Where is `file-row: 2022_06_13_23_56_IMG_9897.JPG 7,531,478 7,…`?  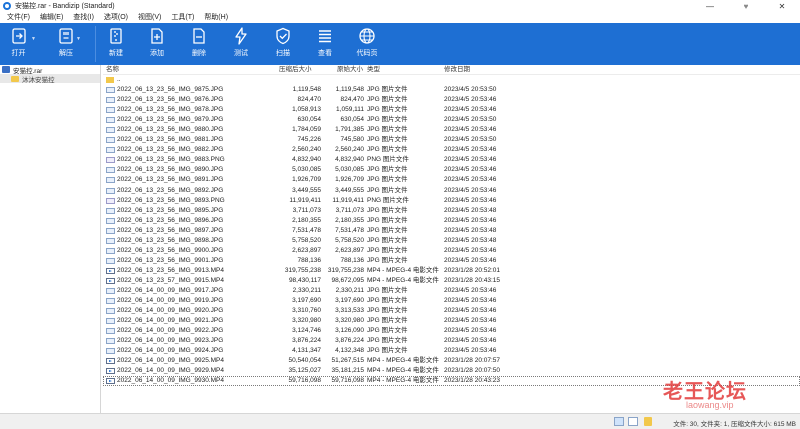
file-row: 2022_06_13_23_56_IMG_9897.JPG 7,531,478 7,… is located at coordinates (451, 231).